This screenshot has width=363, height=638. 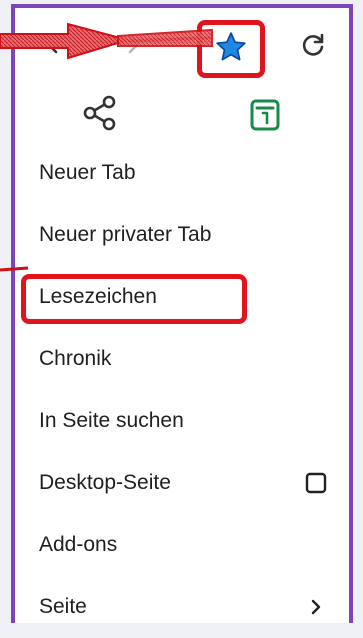 I want to click on menu-action-row, so click(x=182, y=115).